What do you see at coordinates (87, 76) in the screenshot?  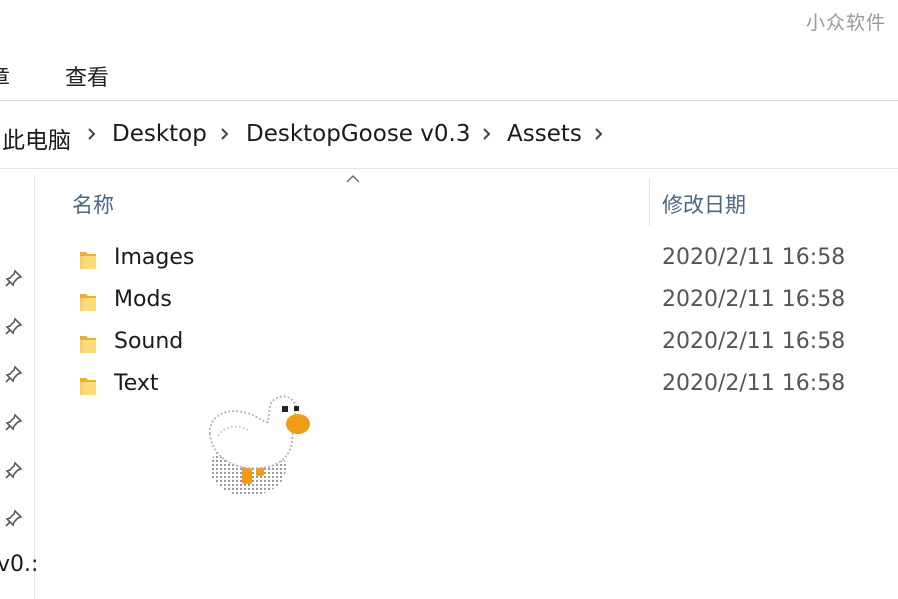 I see `ribbon-tab-view: 查看` at bounding box center [87, 76].